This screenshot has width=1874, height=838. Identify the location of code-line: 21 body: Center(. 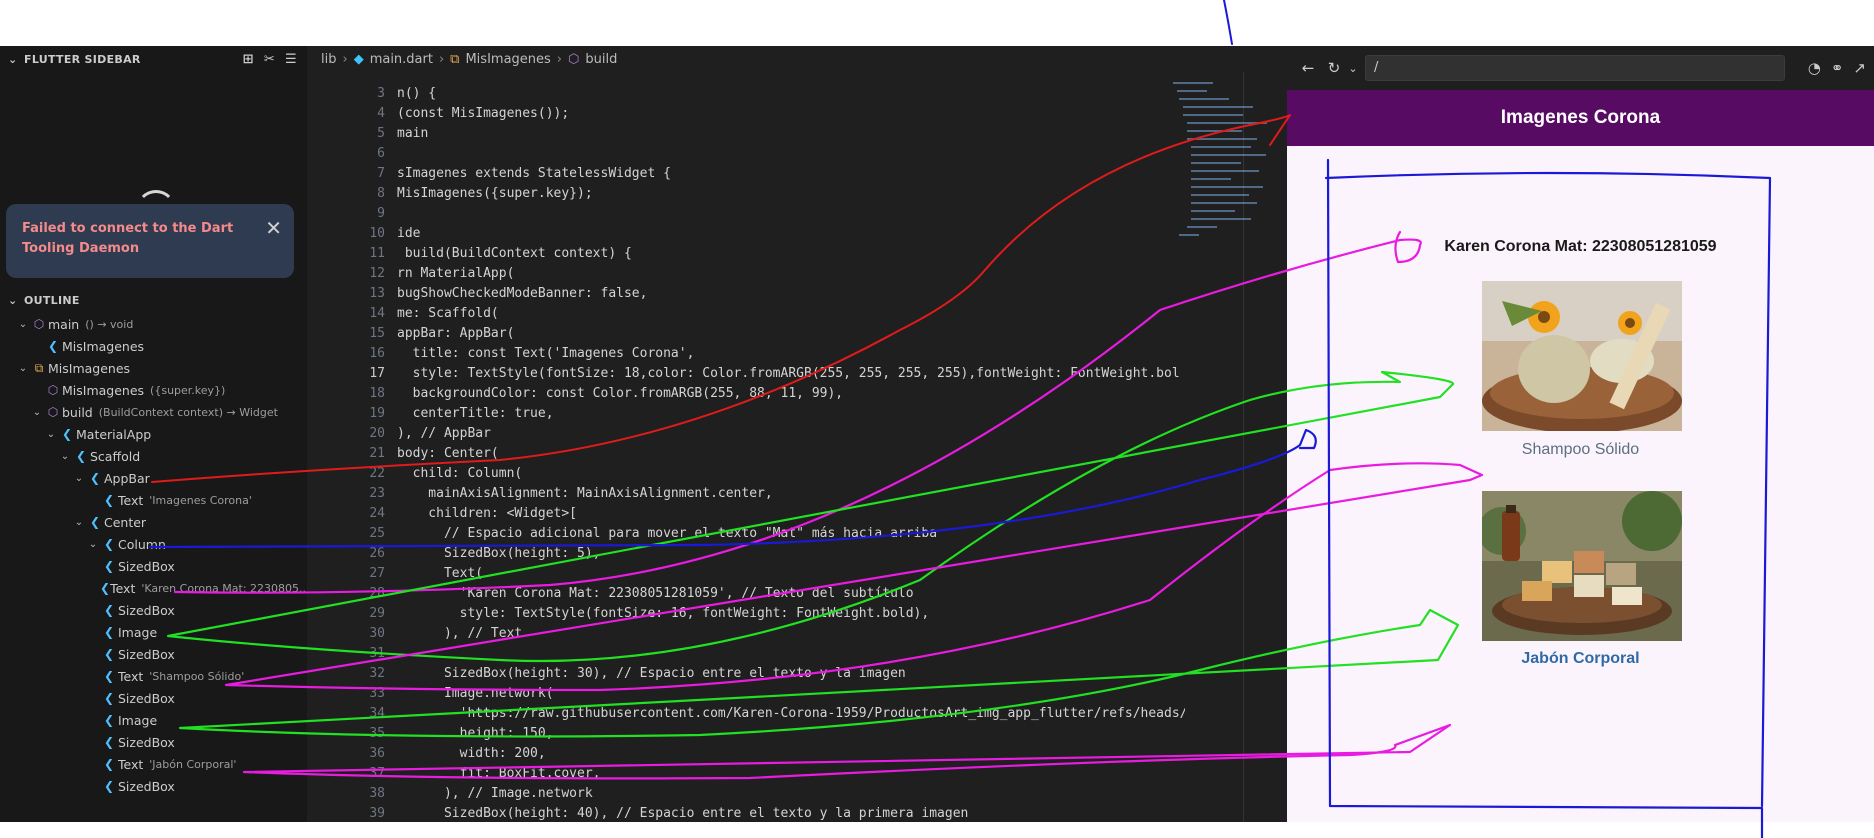
(797, 454).